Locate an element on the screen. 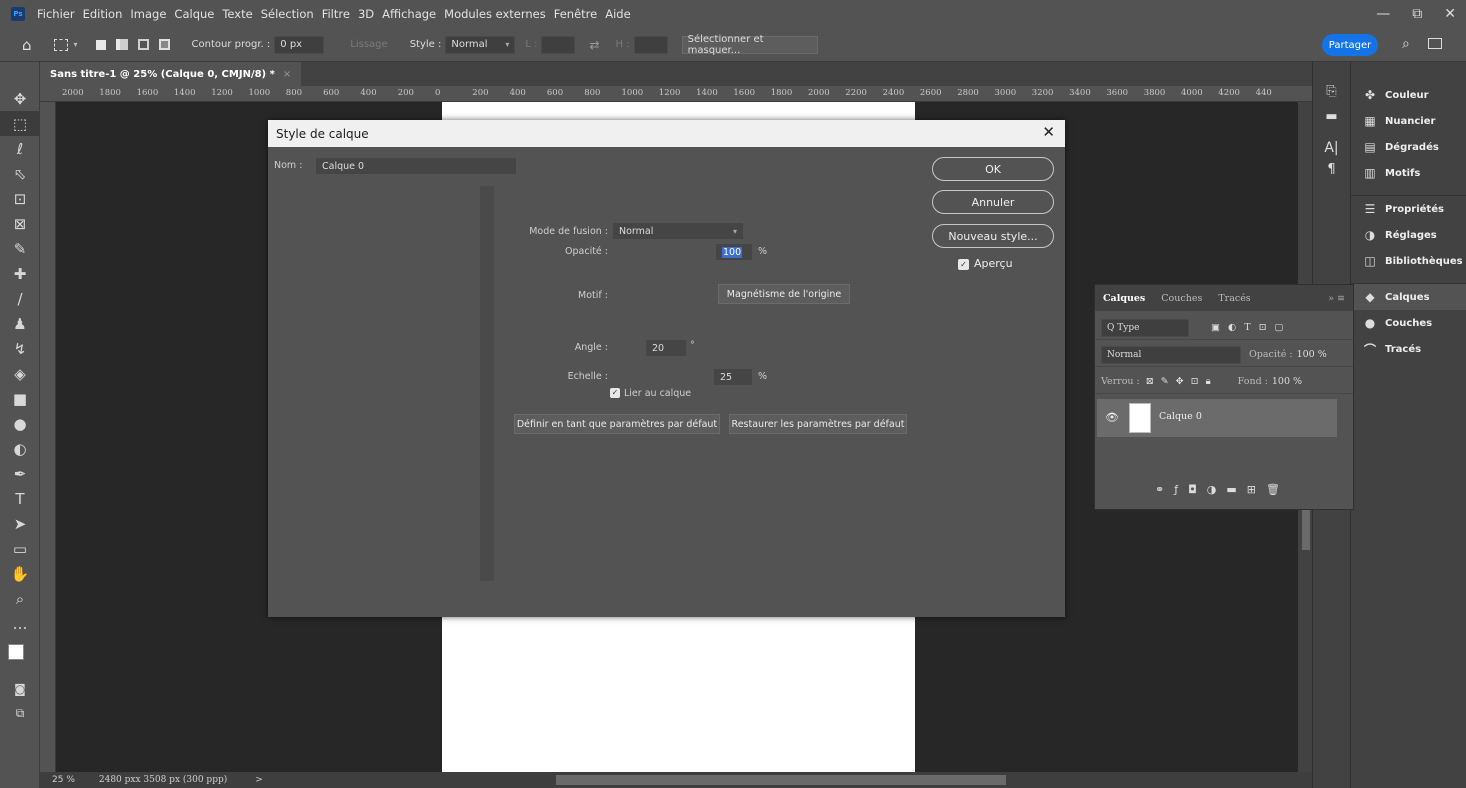  reset-default-button: Restaurer les paramètres par défaut is located at coordinates (818, 424).